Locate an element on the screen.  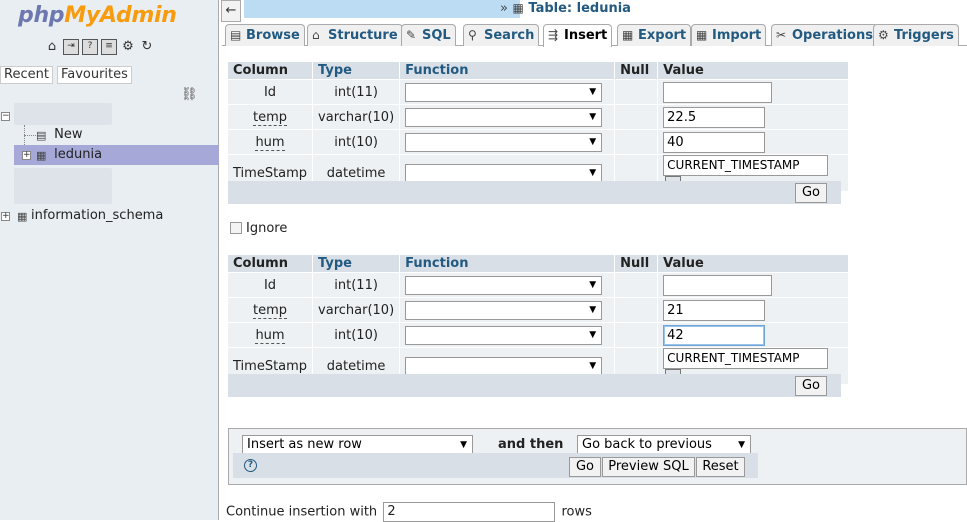
tab-search: ⚲ Search is located at coordinates (501, 35).